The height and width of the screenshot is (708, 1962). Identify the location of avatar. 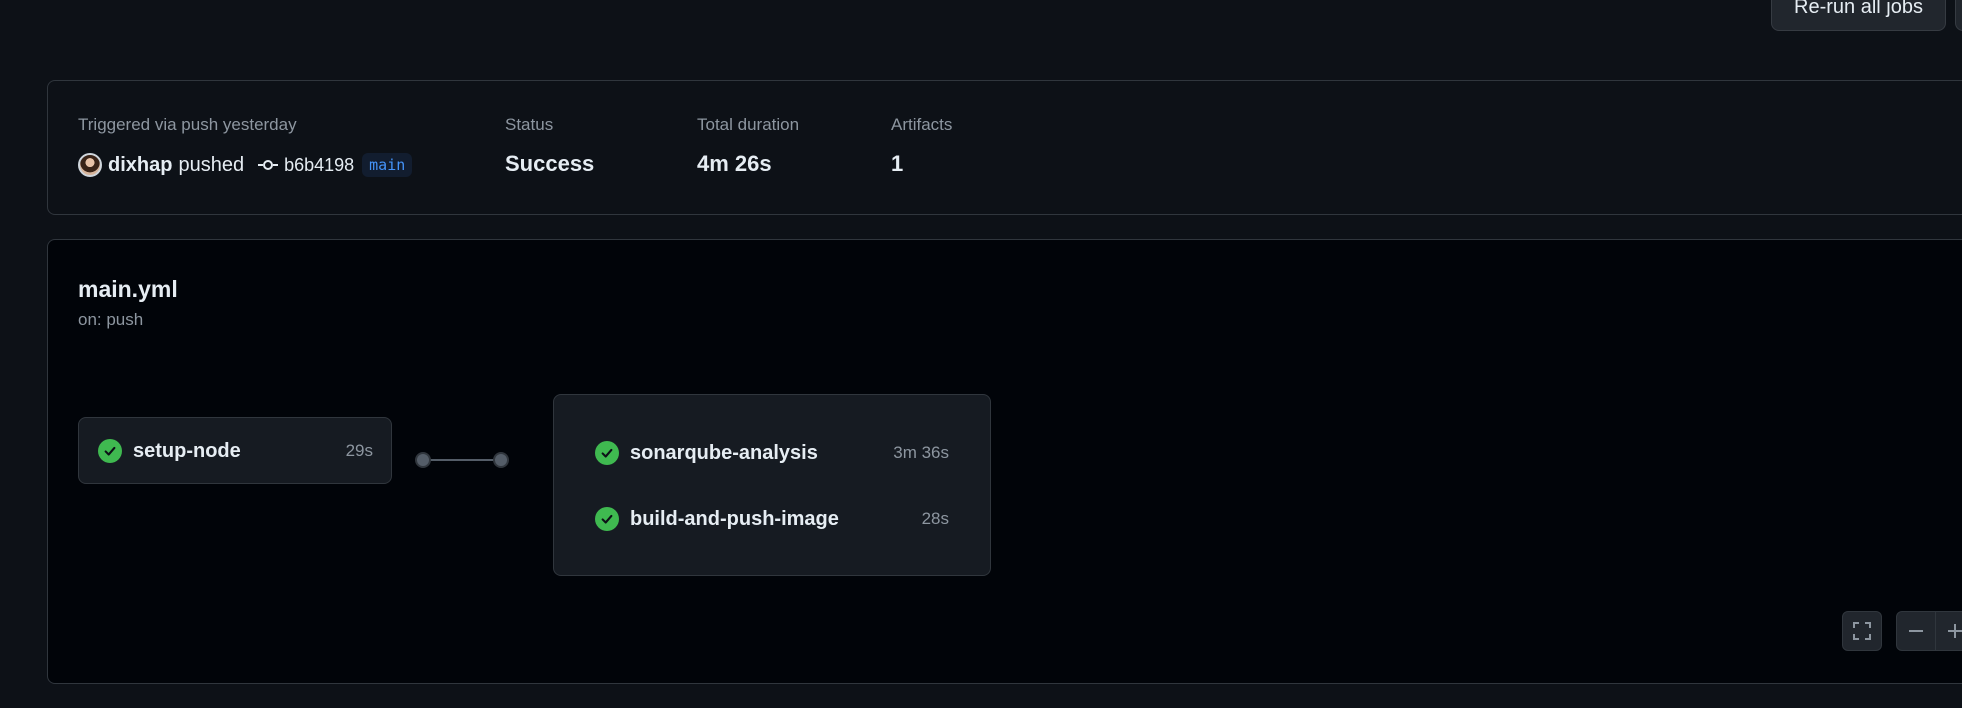
(90, 165).